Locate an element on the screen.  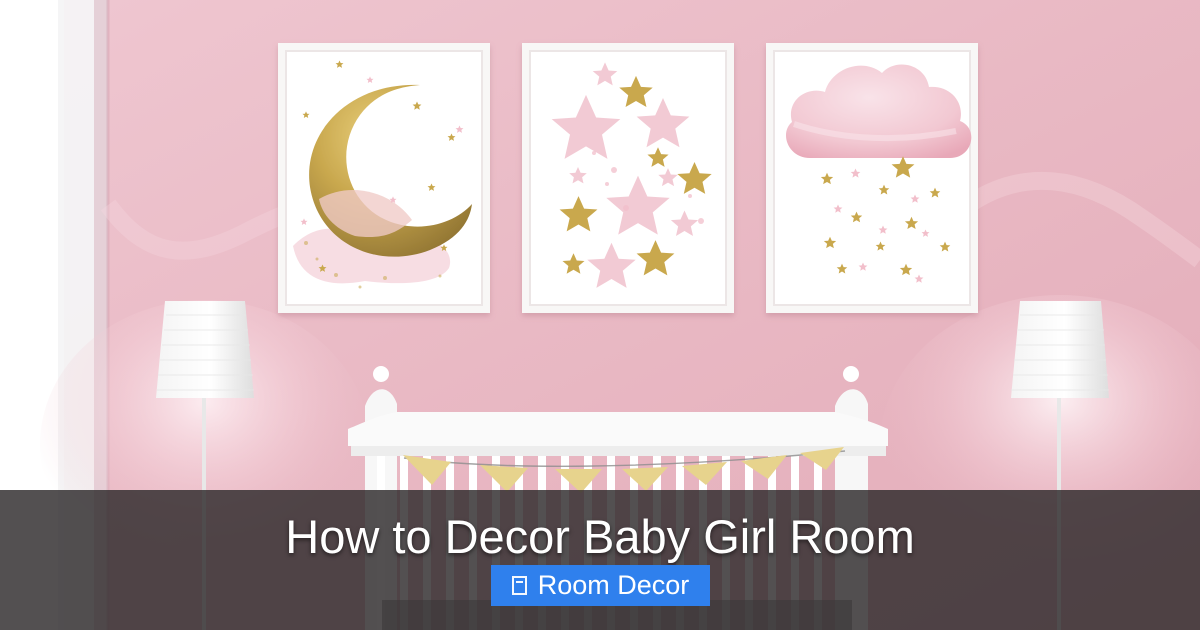
stars-art-frame is located at coordinates (628, 178).